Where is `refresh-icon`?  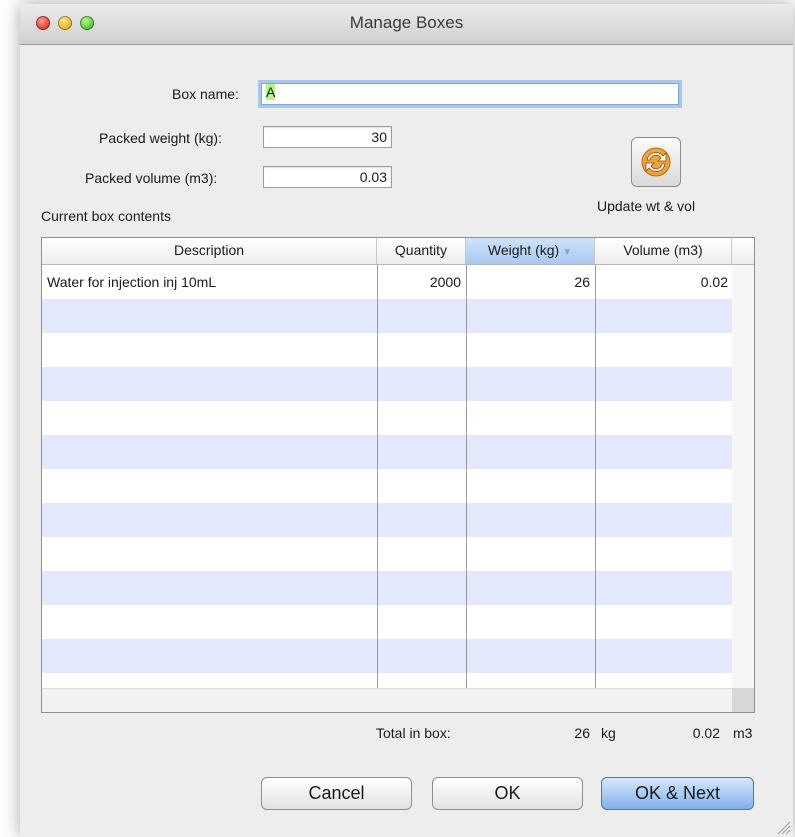 refresh-icon is located at coordinates (656, 162).